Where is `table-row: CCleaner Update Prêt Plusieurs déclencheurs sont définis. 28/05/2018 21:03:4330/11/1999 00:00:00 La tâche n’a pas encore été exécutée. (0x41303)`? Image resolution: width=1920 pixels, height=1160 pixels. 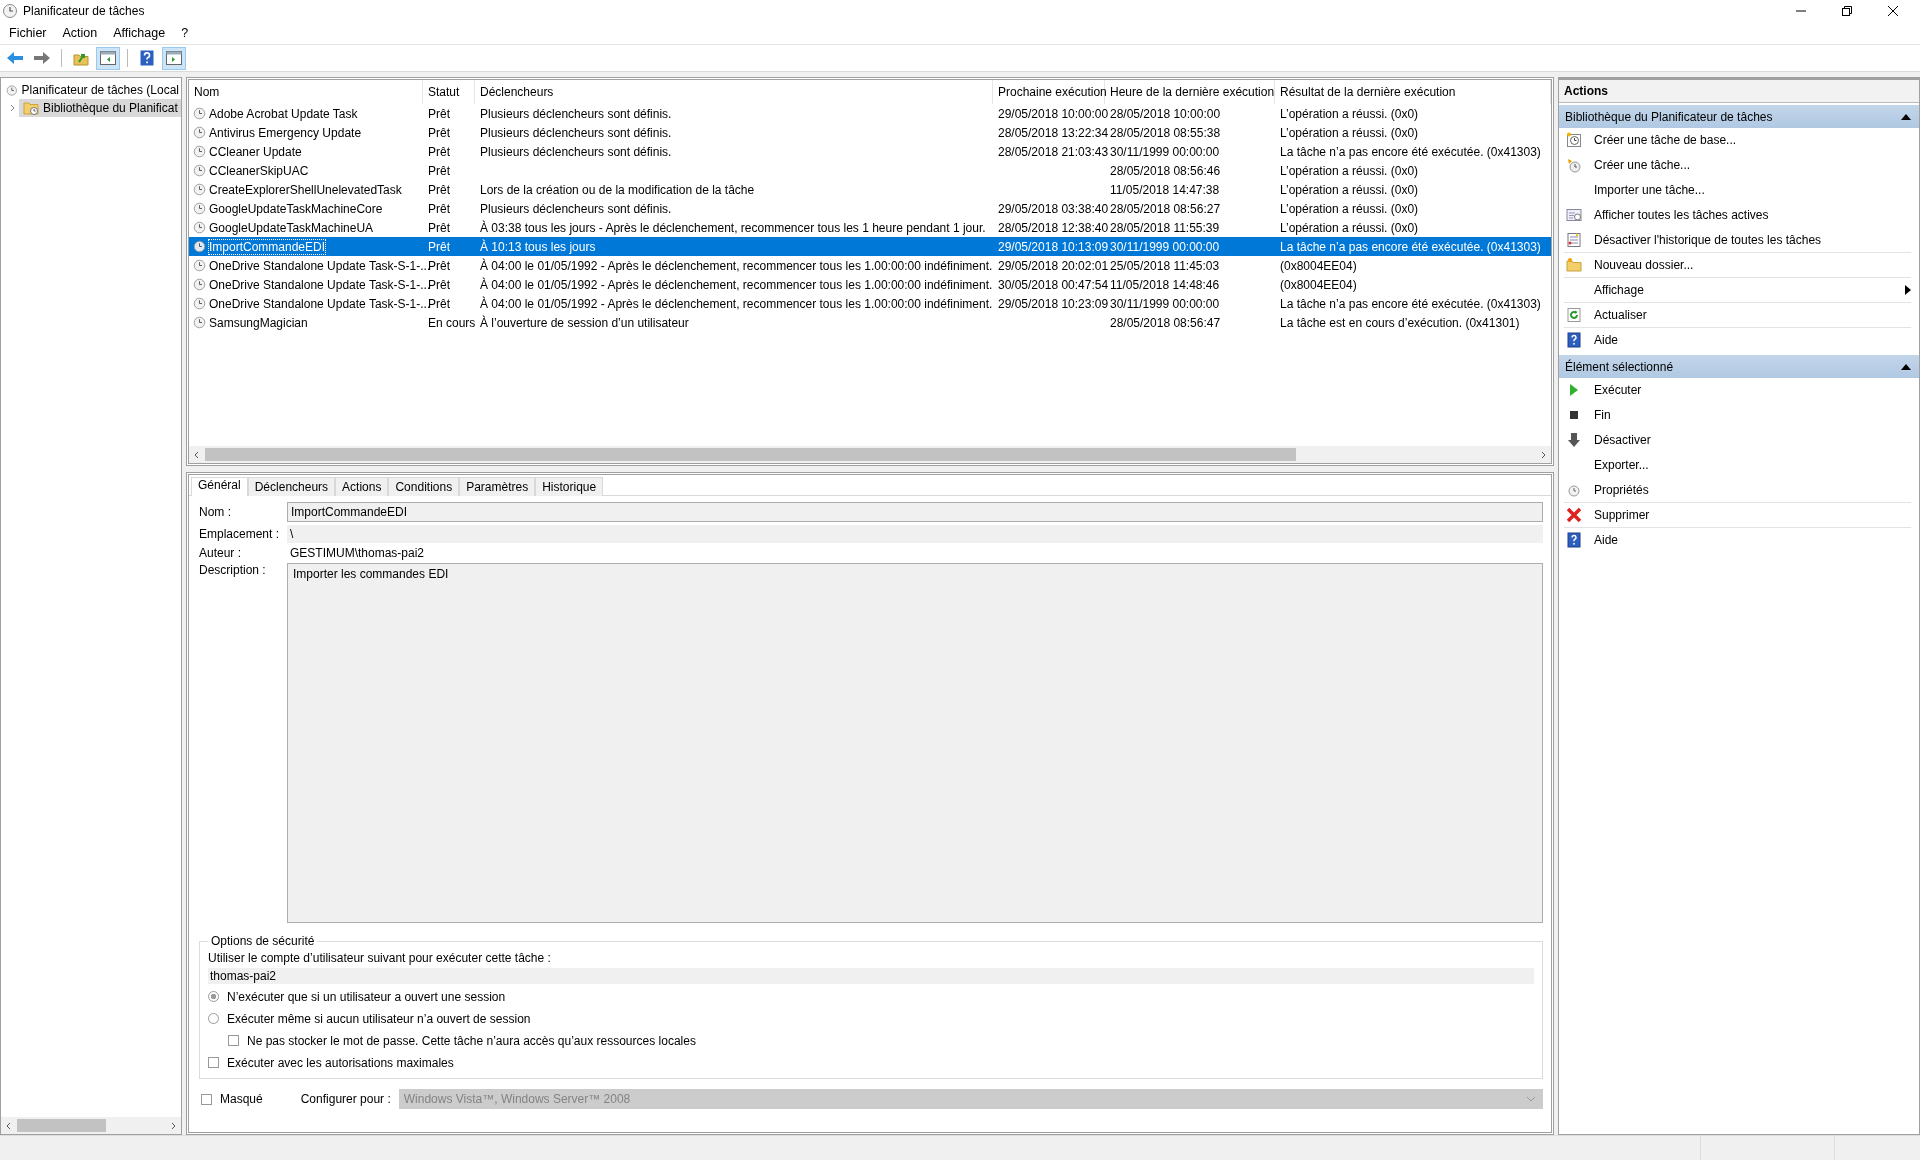 table-row: CCleaner Update Prêt Plusieurs déclencheurs sont définis. 28/05/2018 21:03:4330/11/1999 00:00:00 La tâche n’a pas encore été exécutée. (0x41303) is located at coordinates (870, 151).